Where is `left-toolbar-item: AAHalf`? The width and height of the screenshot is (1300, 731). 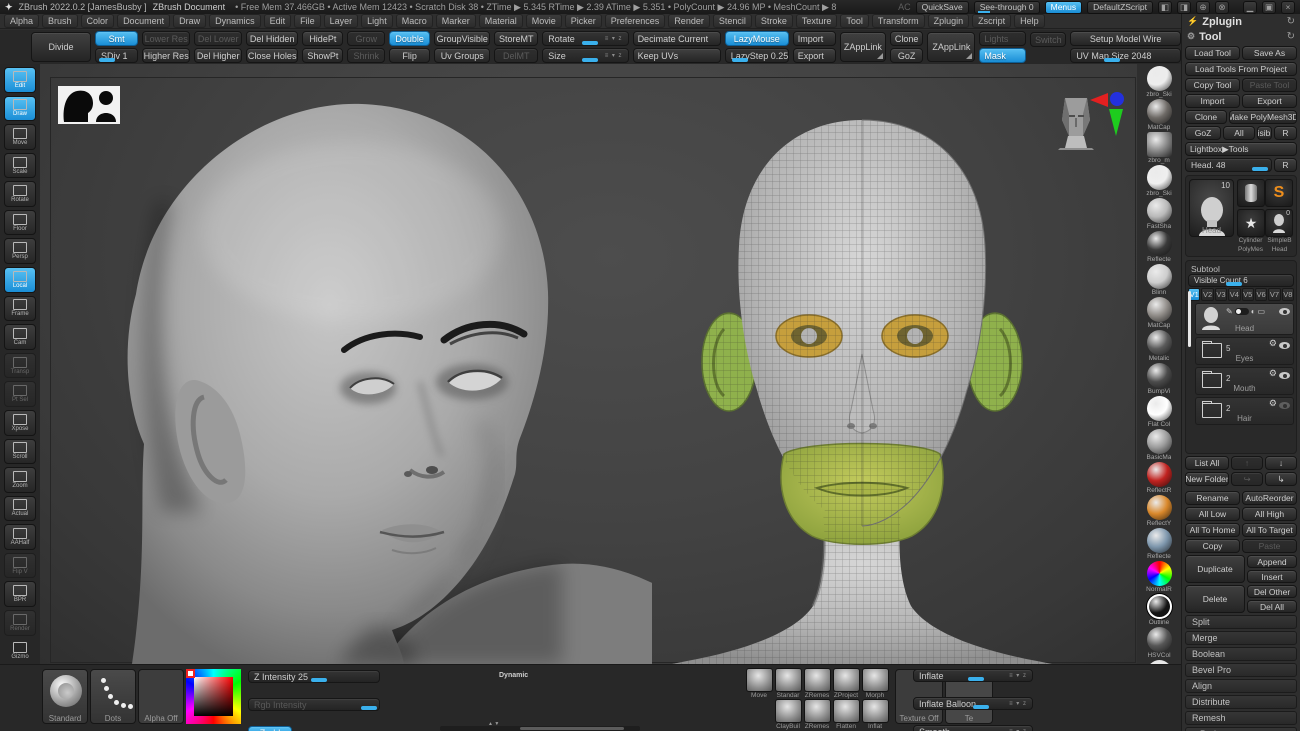 left-toolbar-item: AAHalf is located at coordinates (20, 537).